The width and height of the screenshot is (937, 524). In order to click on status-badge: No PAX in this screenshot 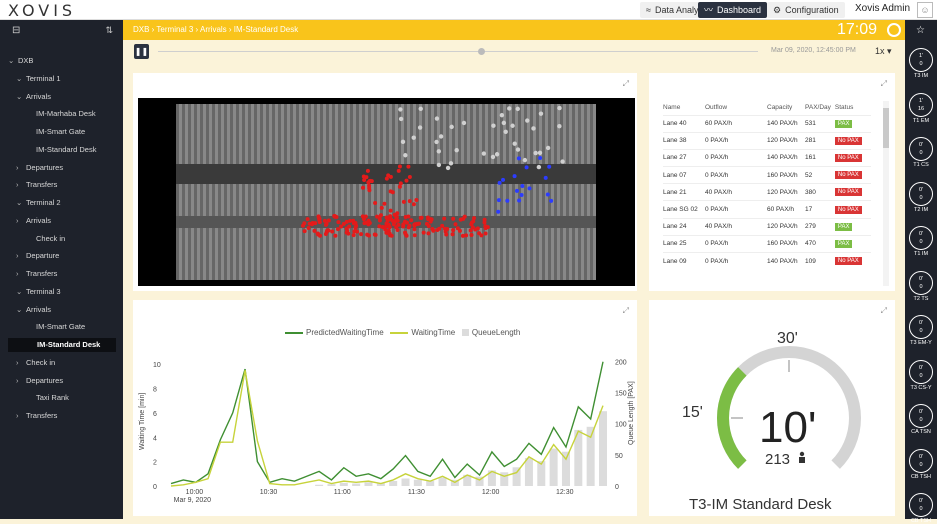, I will do `click(848, 192)`.